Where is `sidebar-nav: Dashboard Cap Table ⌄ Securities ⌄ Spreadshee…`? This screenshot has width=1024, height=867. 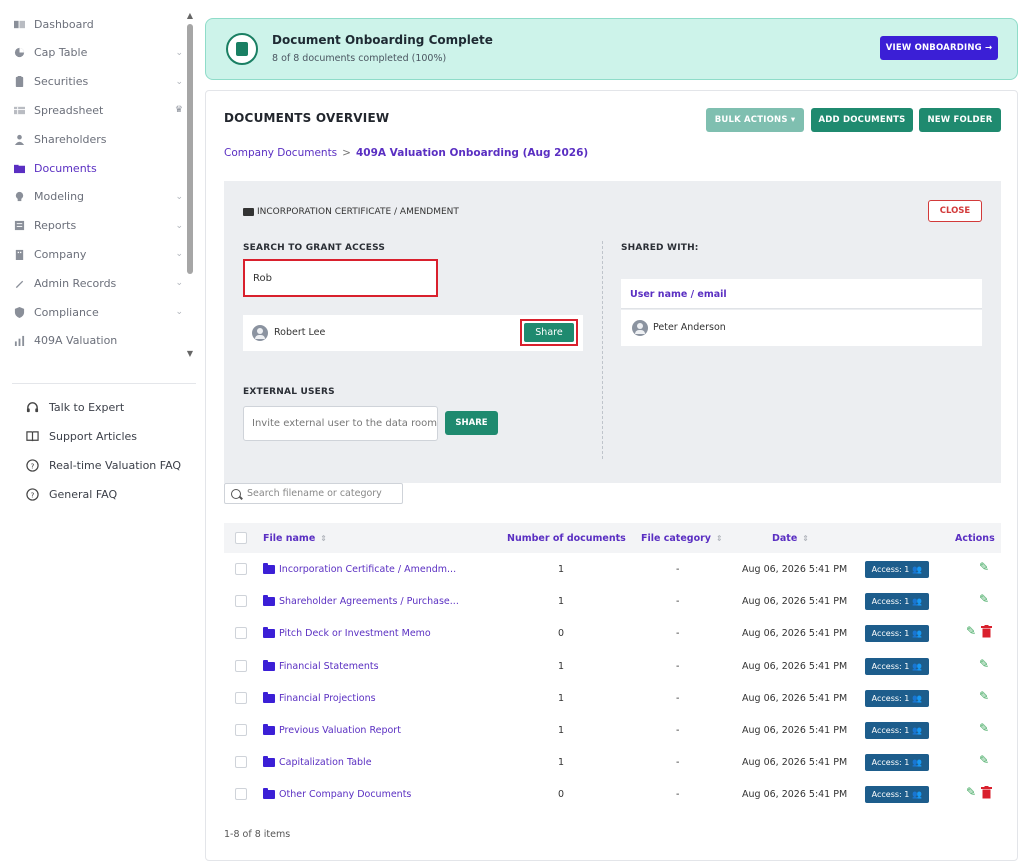
sidebar-nav: Dashboard Cap Table ⌄ Securities ⌄ Spreadshee… is located at coordinates (99, 185).